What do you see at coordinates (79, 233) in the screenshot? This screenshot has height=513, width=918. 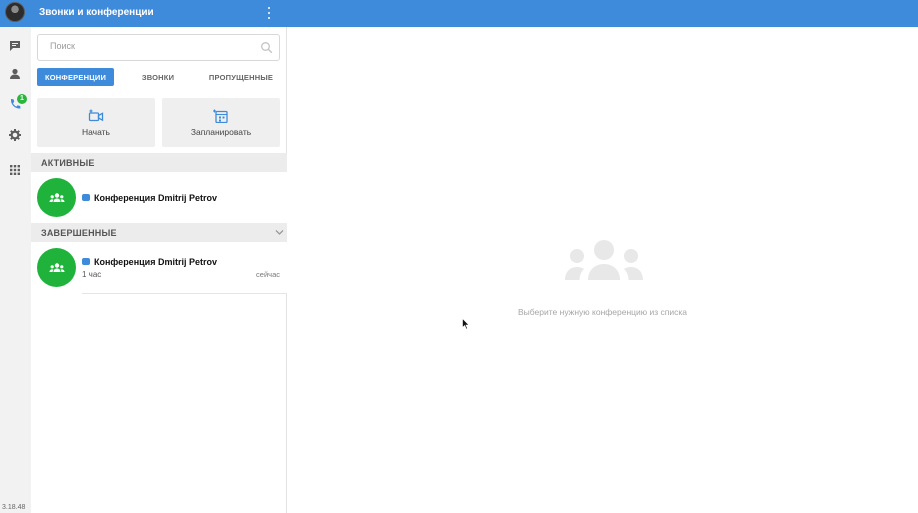 I see `section-finished-title: ЗАВЕРШЕННЫЕ` at bounding box center [79, 233].